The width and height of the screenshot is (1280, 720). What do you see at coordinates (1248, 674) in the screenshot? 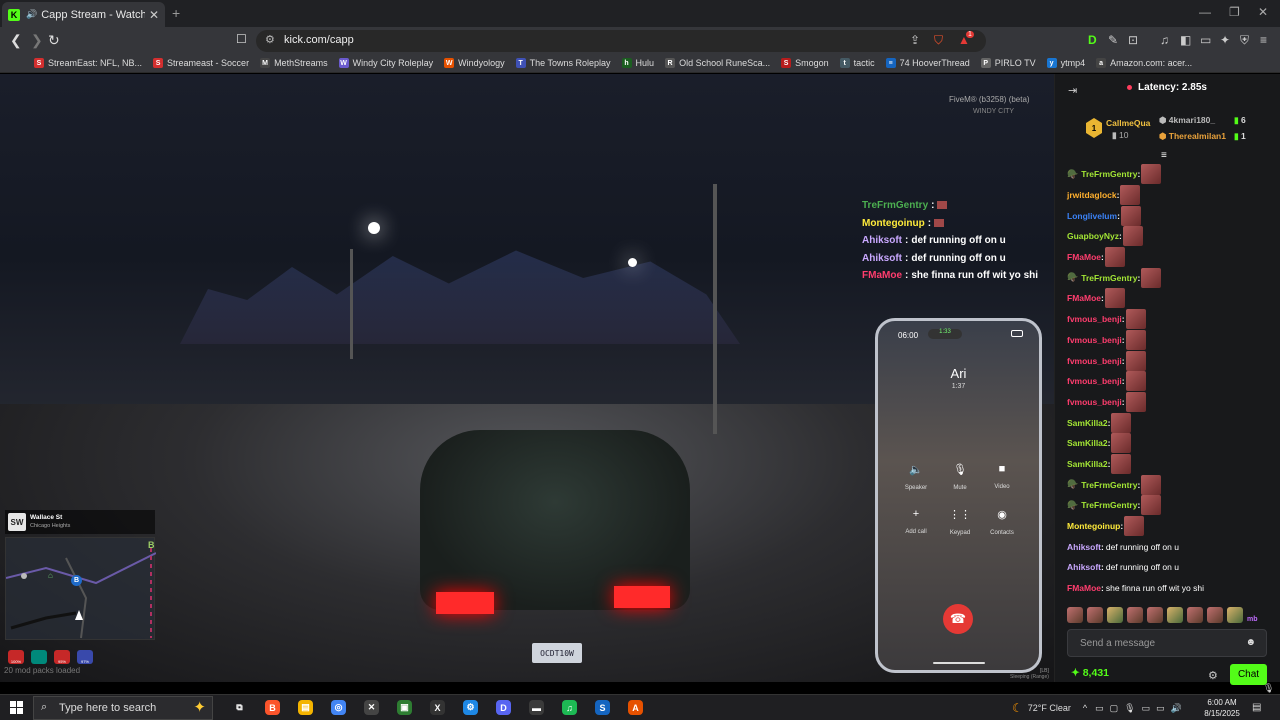
I see `chat-send-button: Chat` at bounding box center [1248, 674].